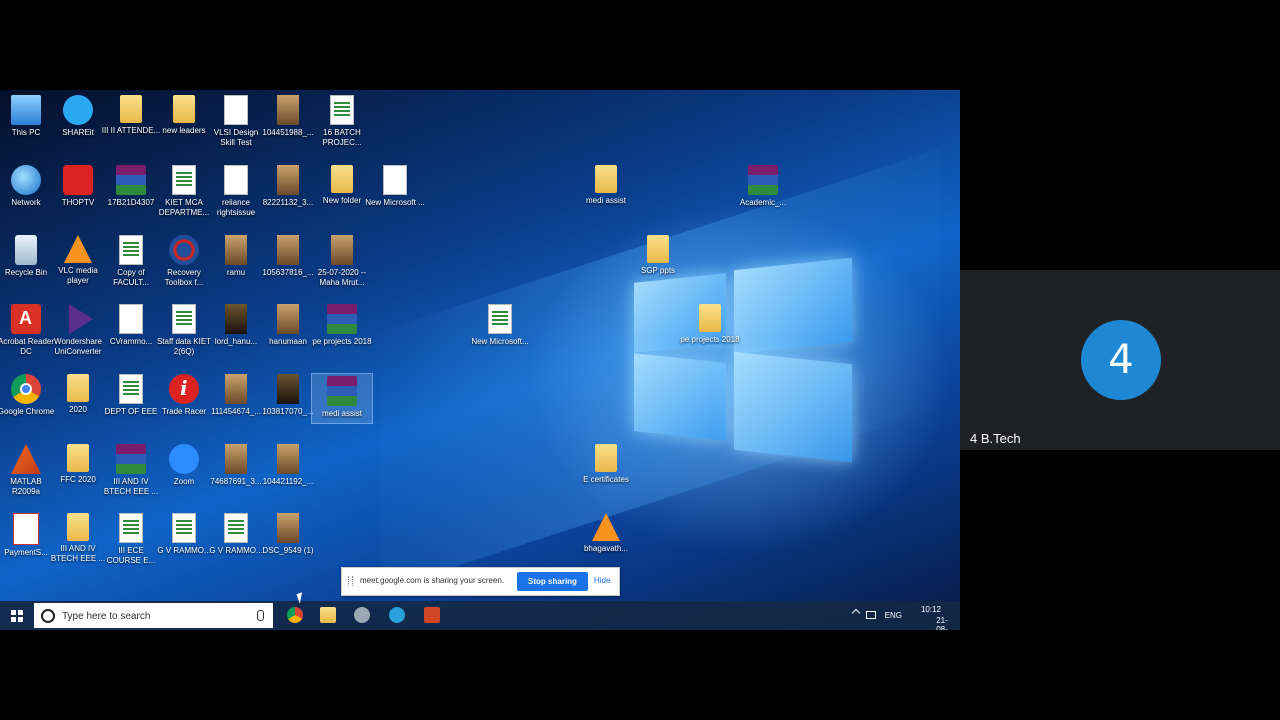  Describe the element at coordinates (236, 121) in the screenshot. I see `desktop-icon: VLSI Design Skill Test` at that location.